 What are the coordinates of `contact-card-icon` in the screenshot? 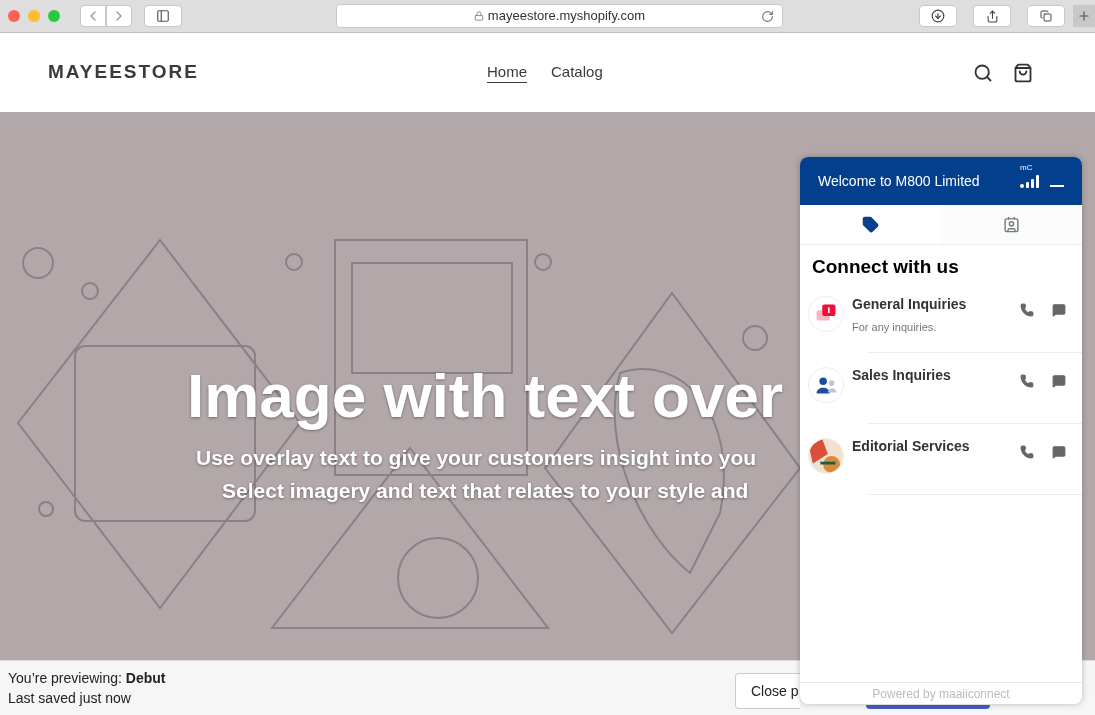 It's located at (1011, 224).